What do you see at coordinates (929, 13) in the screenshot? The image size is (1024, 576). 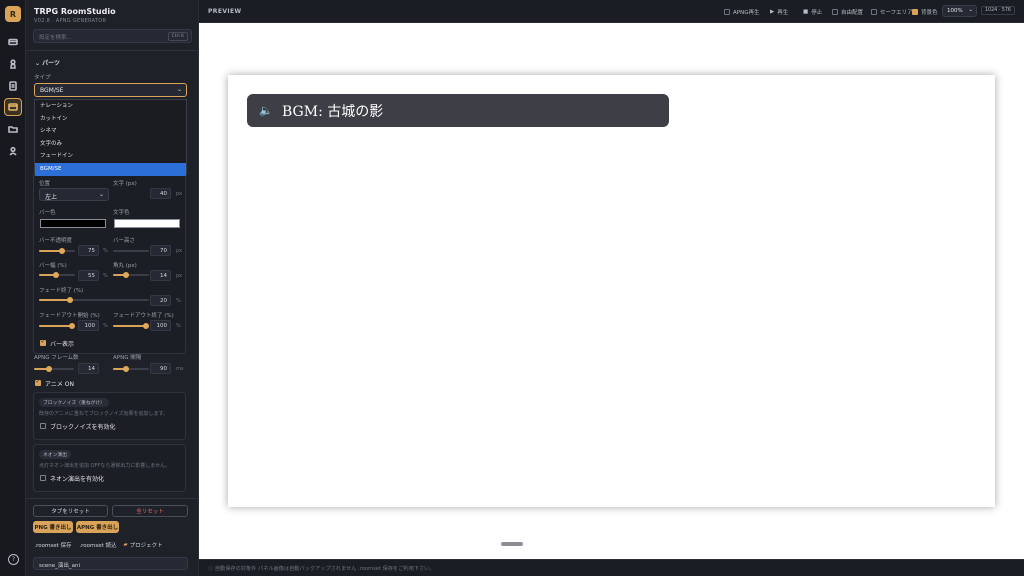 I see `bg-label: 背景色` at bounding box center [929, 13].